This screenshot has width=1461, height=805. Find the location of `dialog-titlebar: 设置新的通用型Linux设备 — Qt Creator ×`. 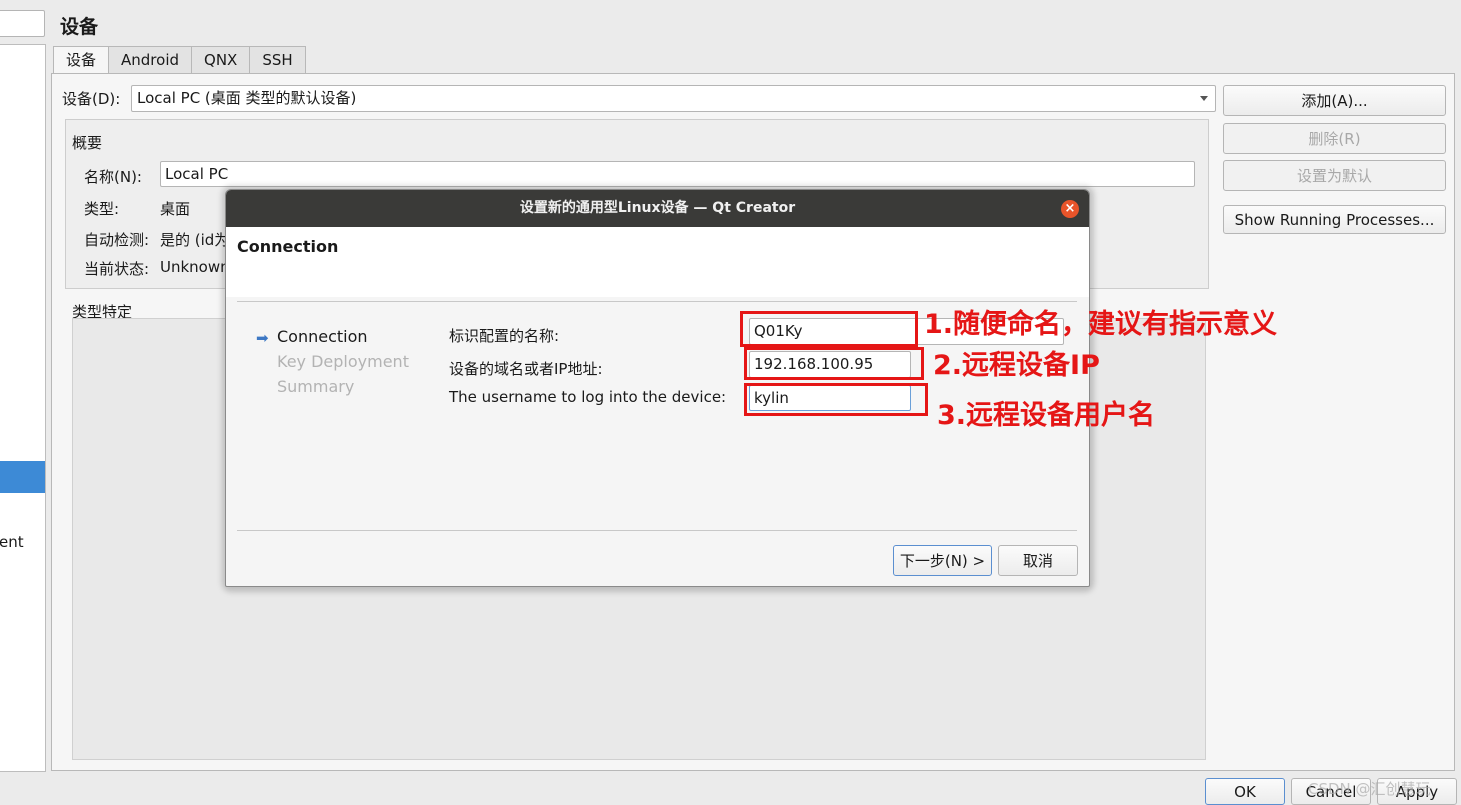

dialog-titlebar: 设置新的通用型Linux设备 — Qt Creator × is located at coordinates (657, 208).